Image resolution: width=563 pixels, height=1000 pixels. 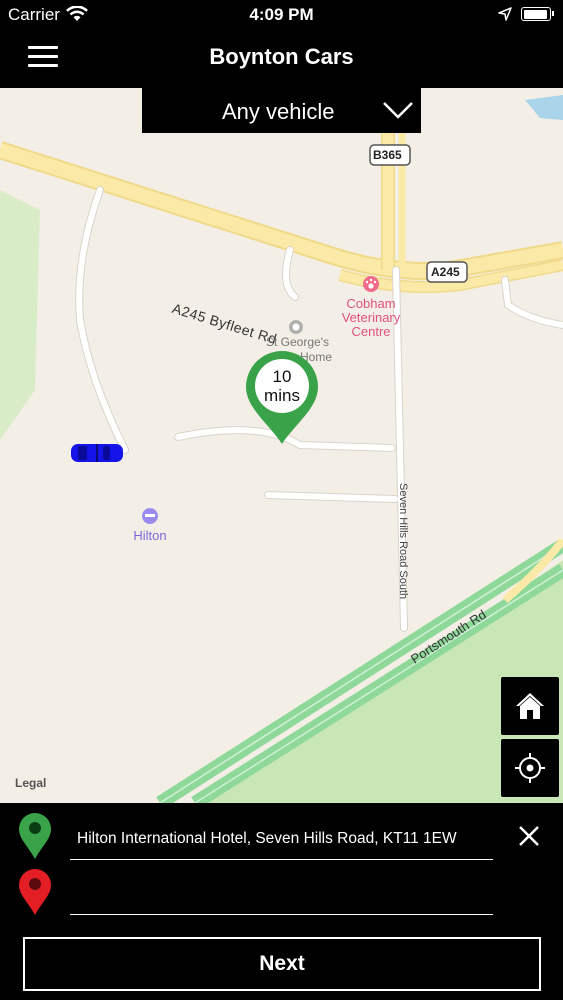 I want to click on crosshair-locate-icon, so click(x=530, y=768).